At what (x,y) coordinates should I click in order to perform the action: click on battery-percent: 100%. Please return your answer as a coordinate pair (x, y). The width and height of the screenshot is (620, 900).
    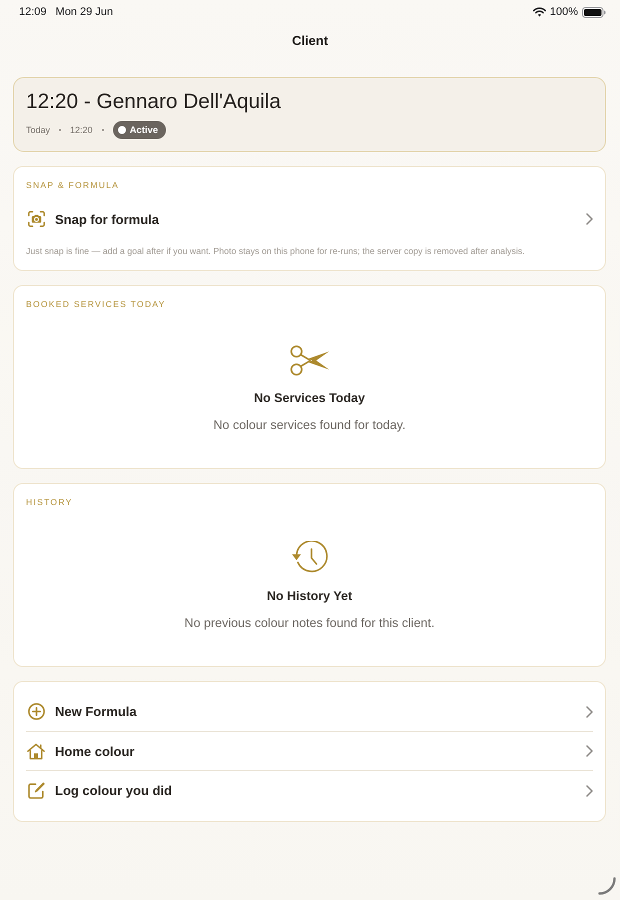
    Looking at the image, I should click on (564, 12).